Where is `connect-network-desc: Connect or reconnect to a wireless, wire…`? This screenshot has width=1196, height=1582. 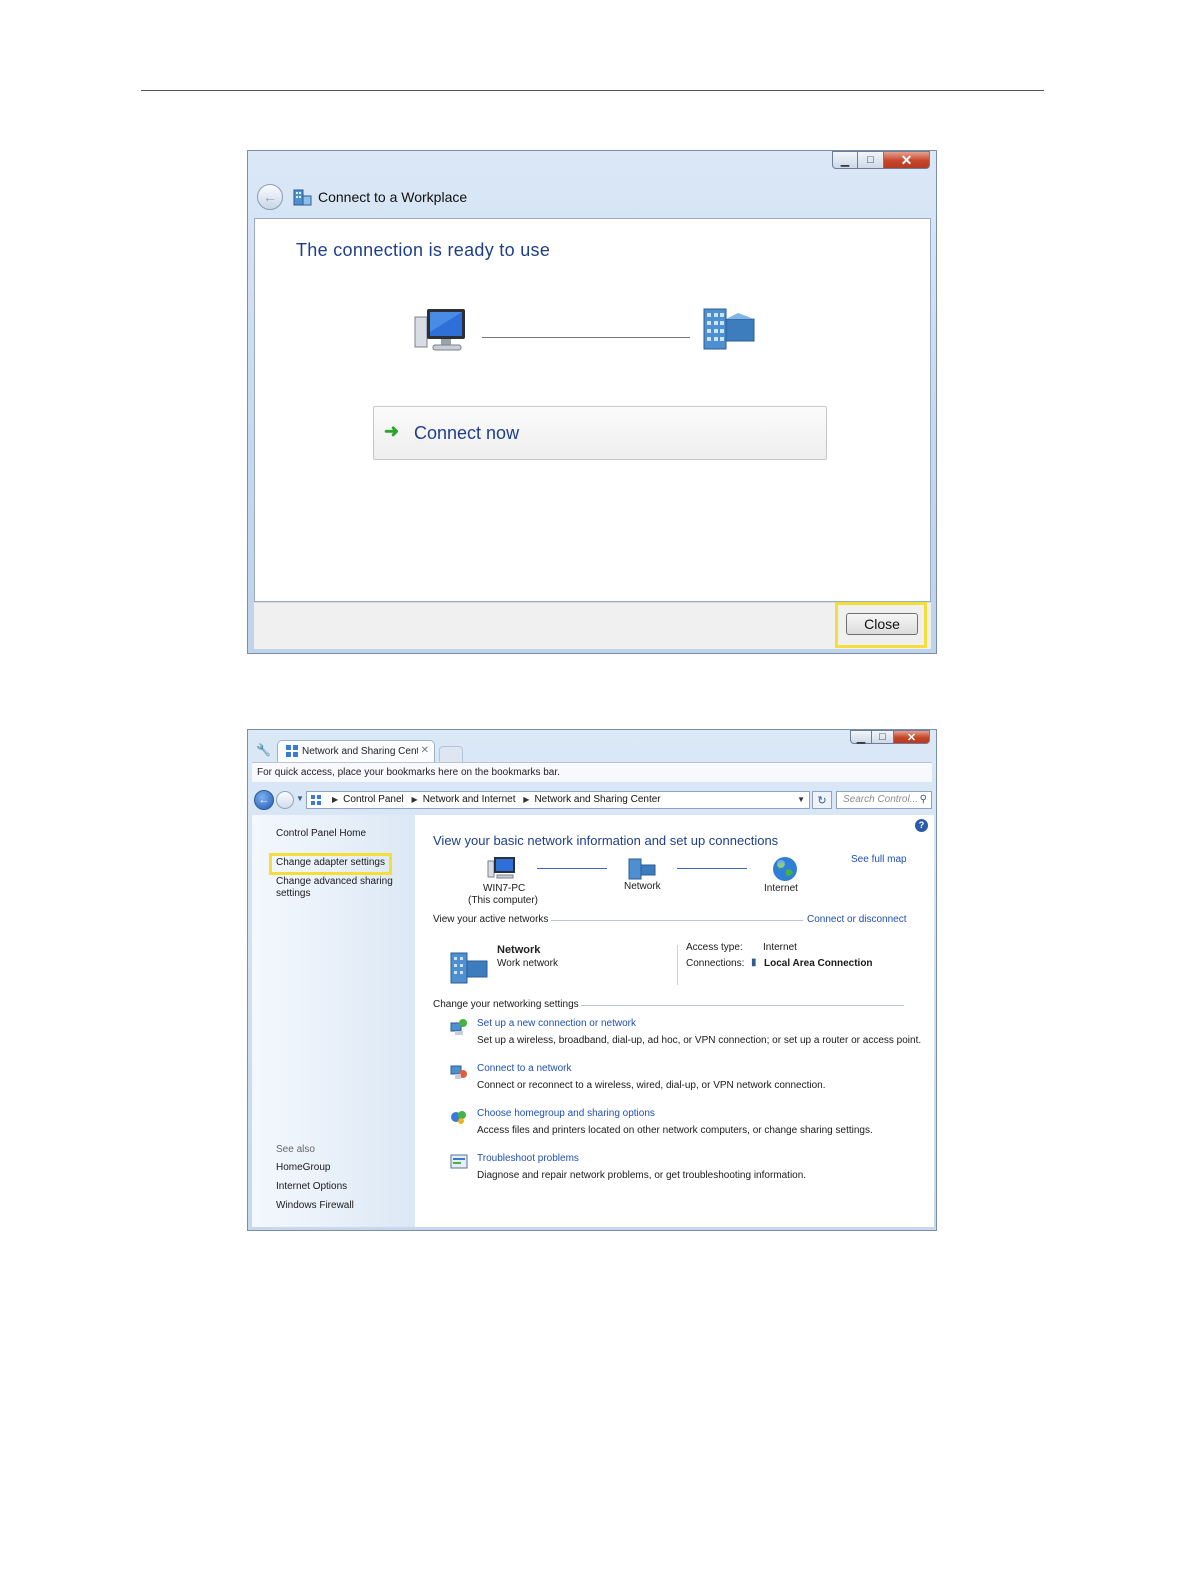 connect-network-desc: Connect or reconnect to a wireless, wire… is located at coordinates (651, 1085).